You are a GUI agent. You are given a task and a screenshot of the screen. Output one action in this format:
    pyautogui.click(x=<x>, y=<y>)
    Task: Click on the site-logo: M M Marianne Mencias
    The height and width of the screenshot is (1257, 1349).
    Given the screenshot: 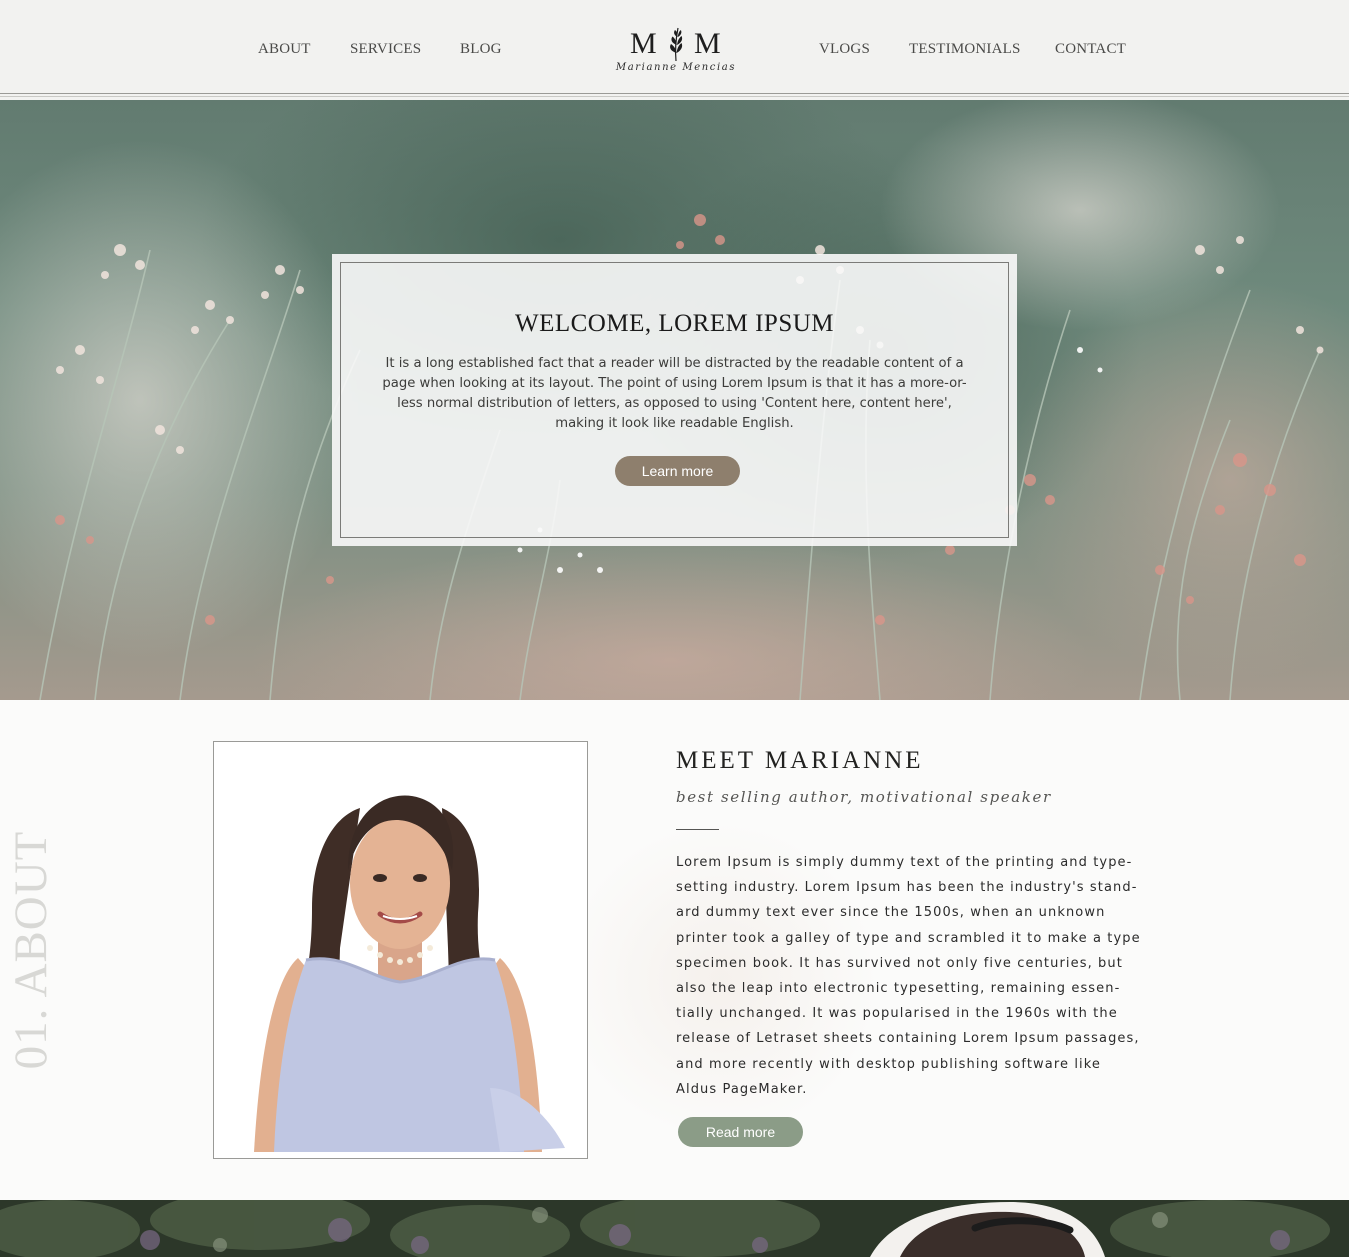 What is the action you would take?
    pyautogui.click(x=676, y=52)
    